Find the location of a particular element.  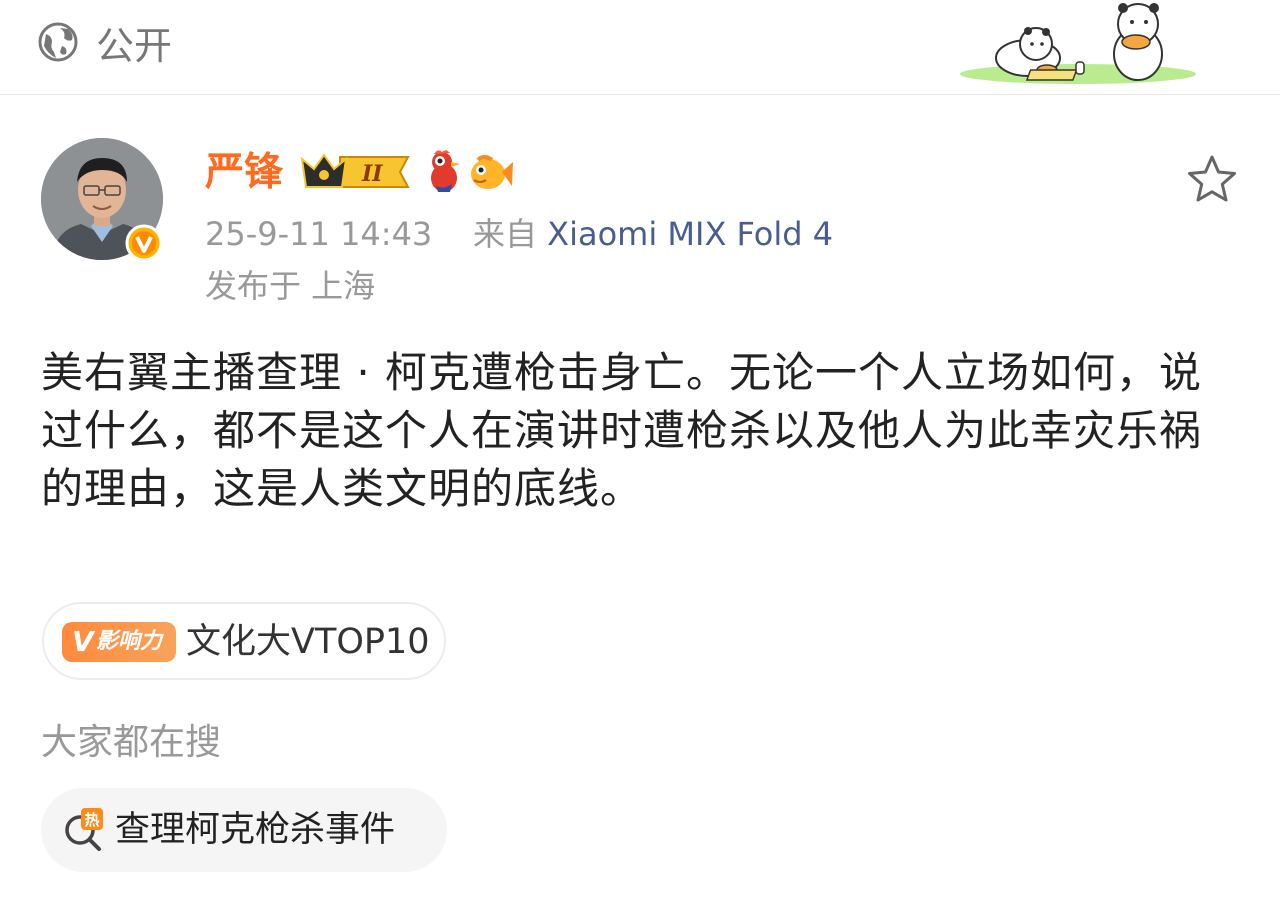

bears-picnic-illustration is located at coordinates (1078, 43).